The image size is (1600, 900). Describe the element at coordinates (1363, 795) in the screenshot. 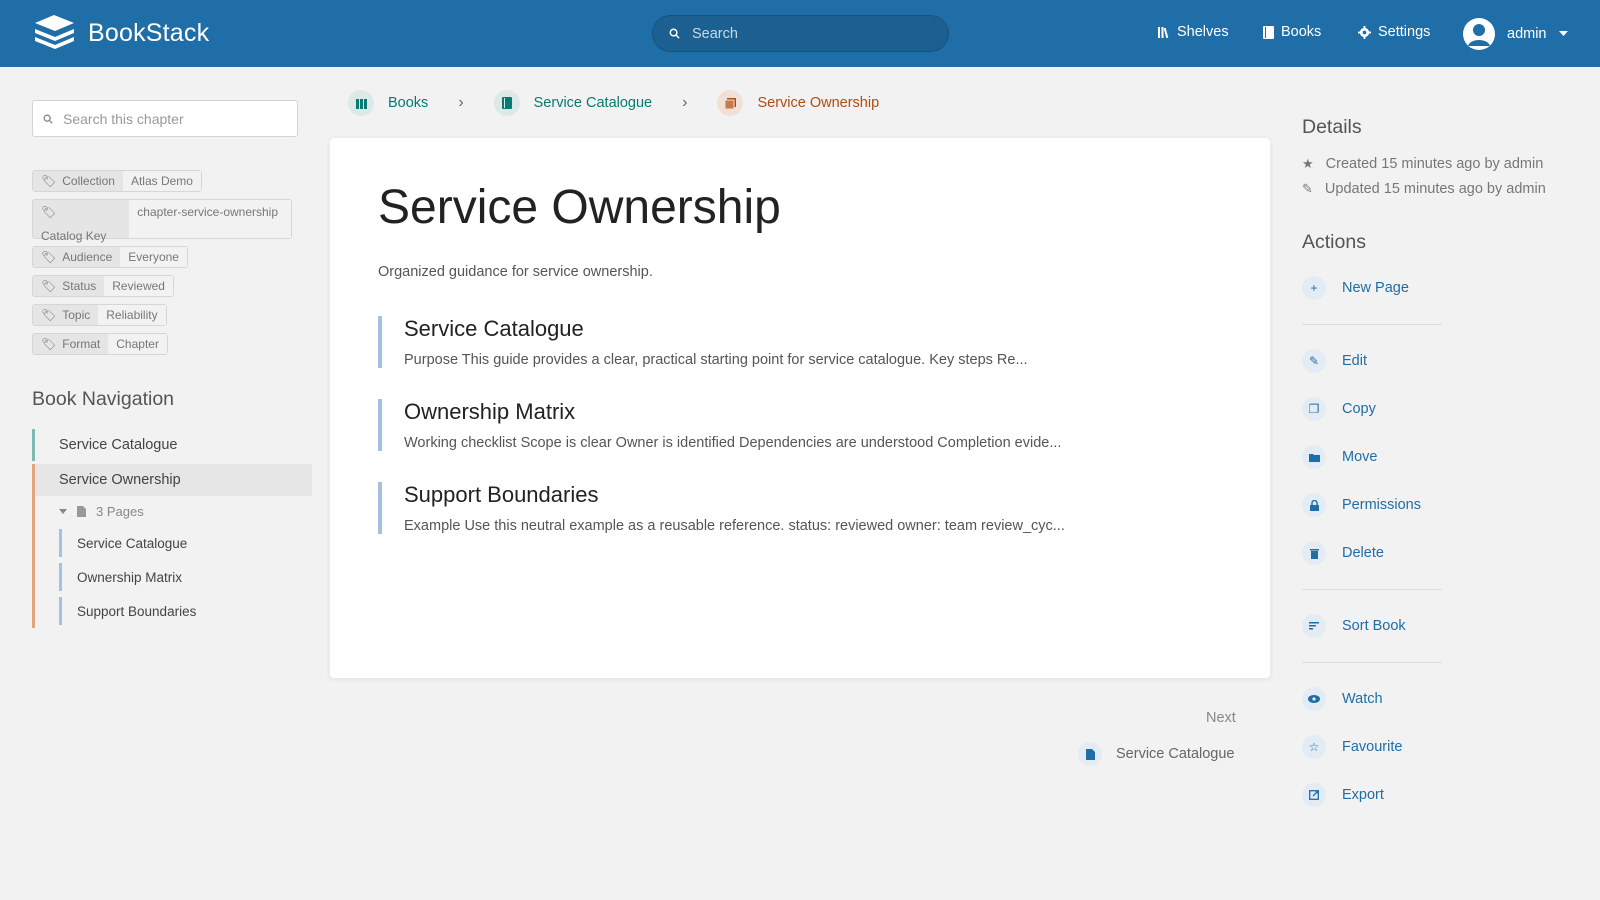

I see `export-label: Export` at that location.